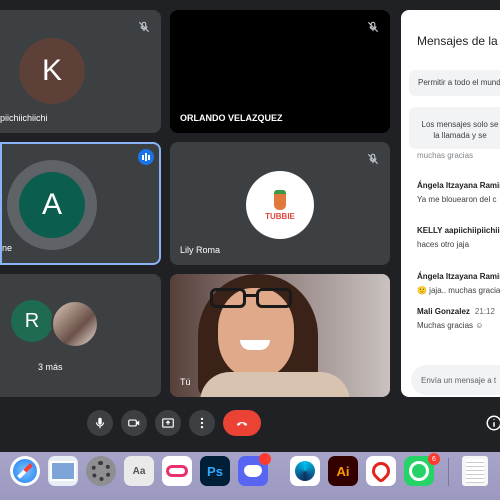 The height and width of the screenshot is (500, 500). Describe the element at coordinates (63, 471) in the screenshot. I see `preview-icon` at that location.